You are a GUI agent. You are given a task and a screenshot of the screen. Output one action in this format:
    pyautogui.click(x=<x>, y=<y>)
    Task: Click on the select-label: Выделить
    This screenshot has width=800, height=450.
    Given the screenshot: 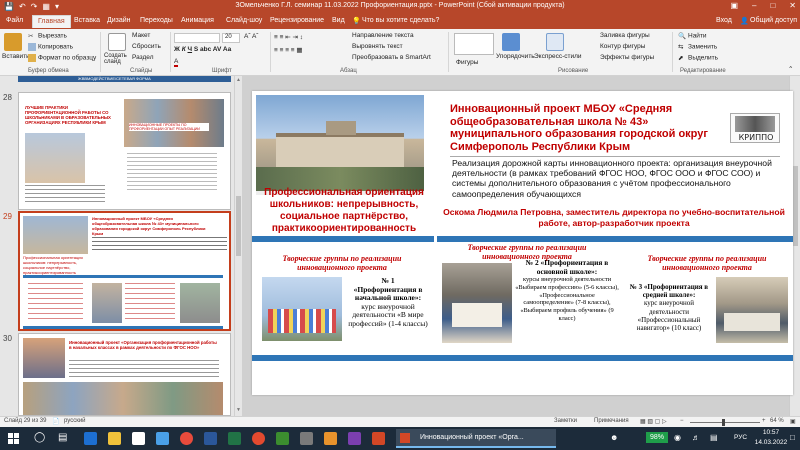 What is the action you would take?
    pyautogui.click(x=703, y=58)
    